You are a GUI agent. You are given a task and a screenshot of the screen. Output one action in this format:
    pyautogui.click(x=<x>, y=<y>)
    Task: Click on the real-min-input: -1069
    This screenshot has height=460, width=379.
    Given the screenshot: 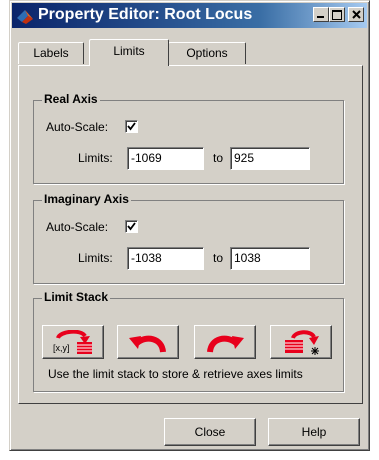 What is the action you would take?
    pyautogui.click(x=165, y=158)
    